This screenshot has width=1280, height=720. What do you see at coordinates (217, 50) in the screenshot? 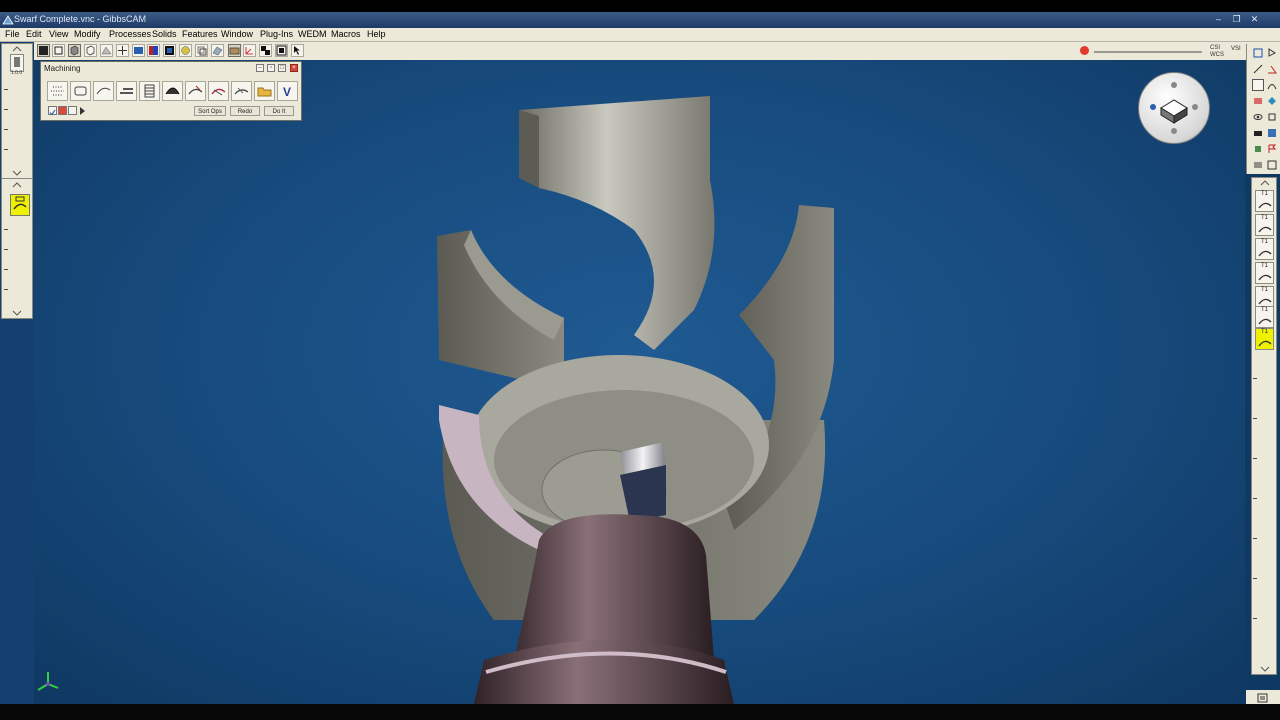
I see `section-view-icon` at bounding box center [217, 50].